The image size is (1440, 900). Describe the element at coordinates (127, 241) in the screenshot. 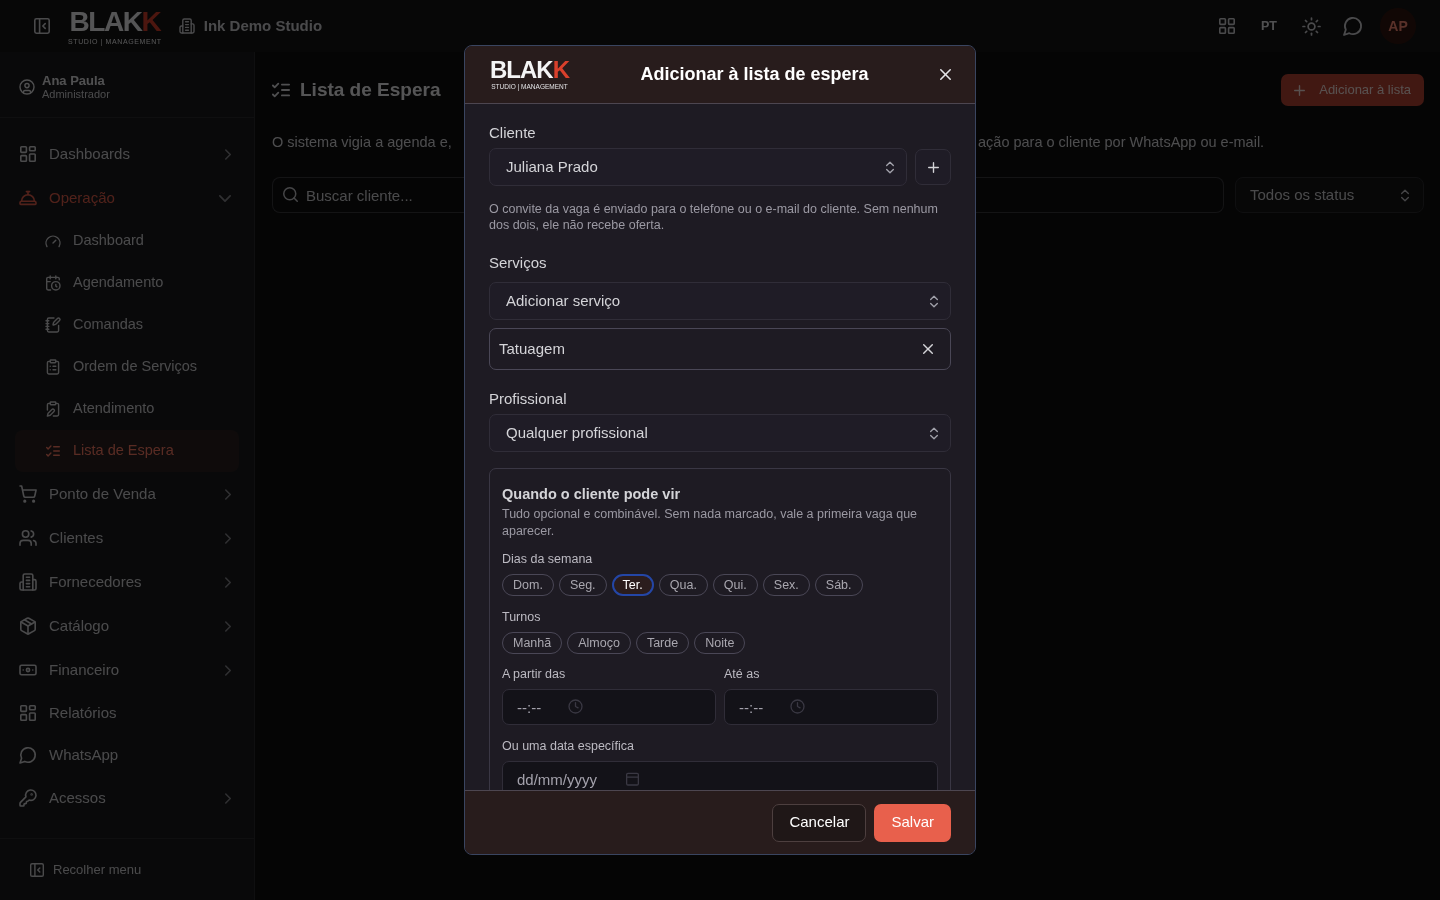

I see `sidebar-subnav-item: Dashboard` at that location.